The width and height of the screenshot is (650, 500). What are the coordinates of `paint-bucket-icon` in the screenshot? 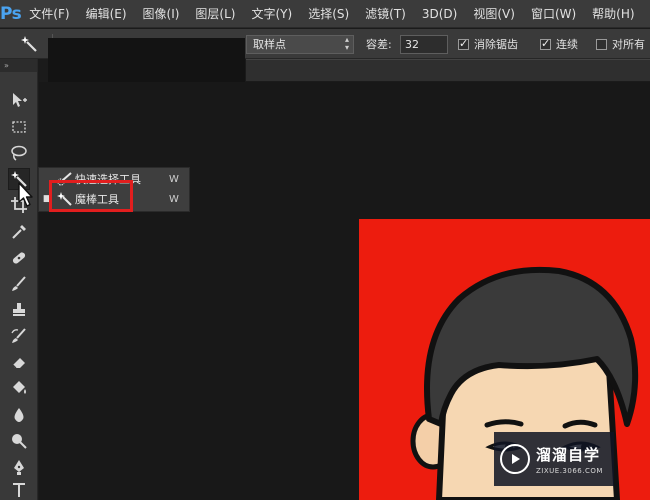 It's located at (19, 388).